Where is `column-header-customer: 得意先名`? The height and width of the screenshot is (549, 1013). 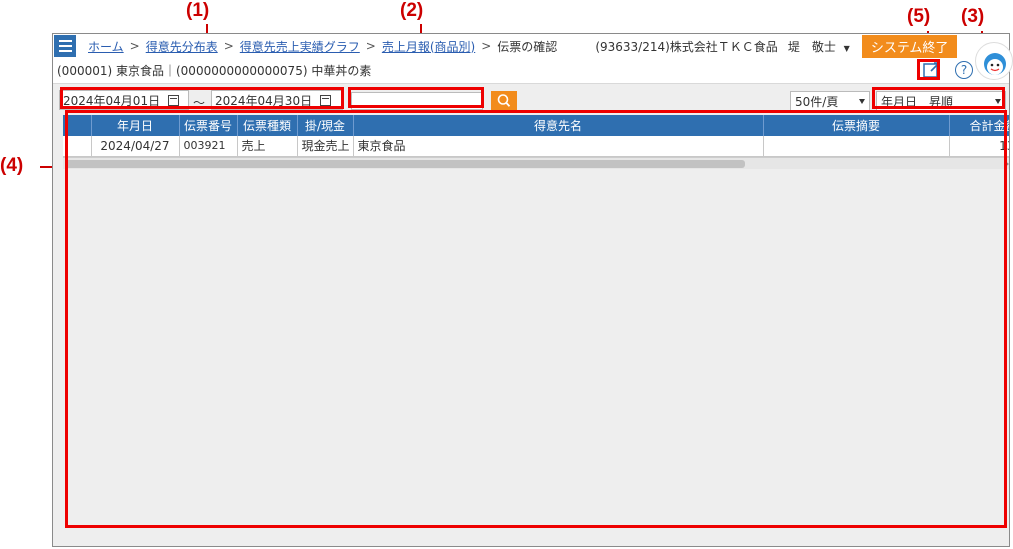 column-header-customer: 得意先名 is located at coordinates (558, 125).